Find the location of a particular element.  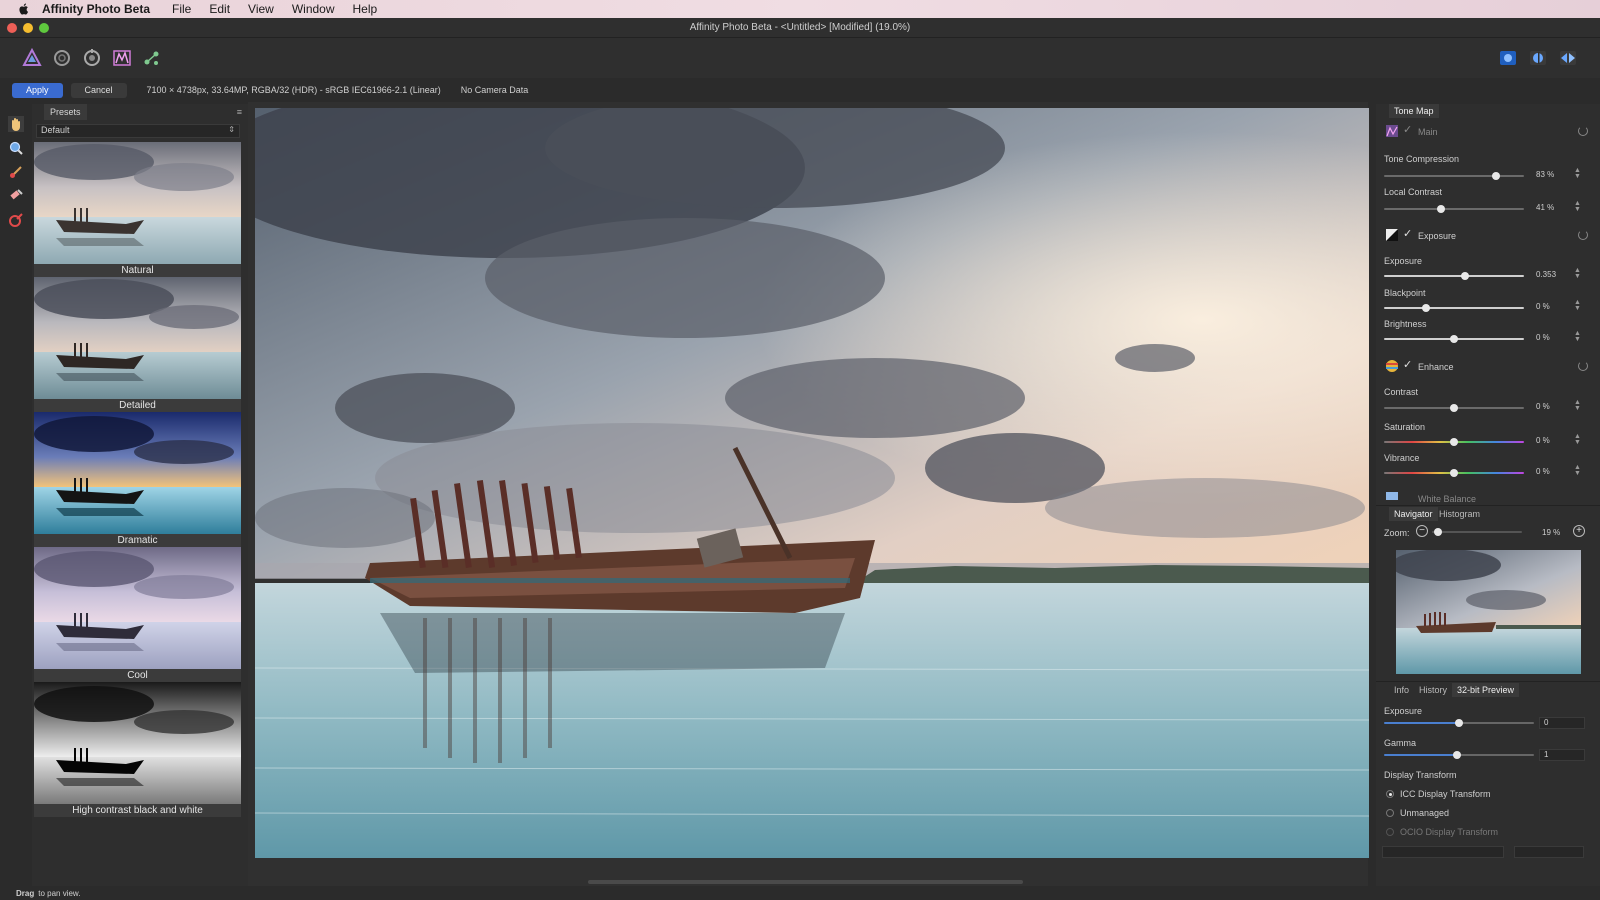

tab-navigator: Navigator is located at coordinates (1413, 514).